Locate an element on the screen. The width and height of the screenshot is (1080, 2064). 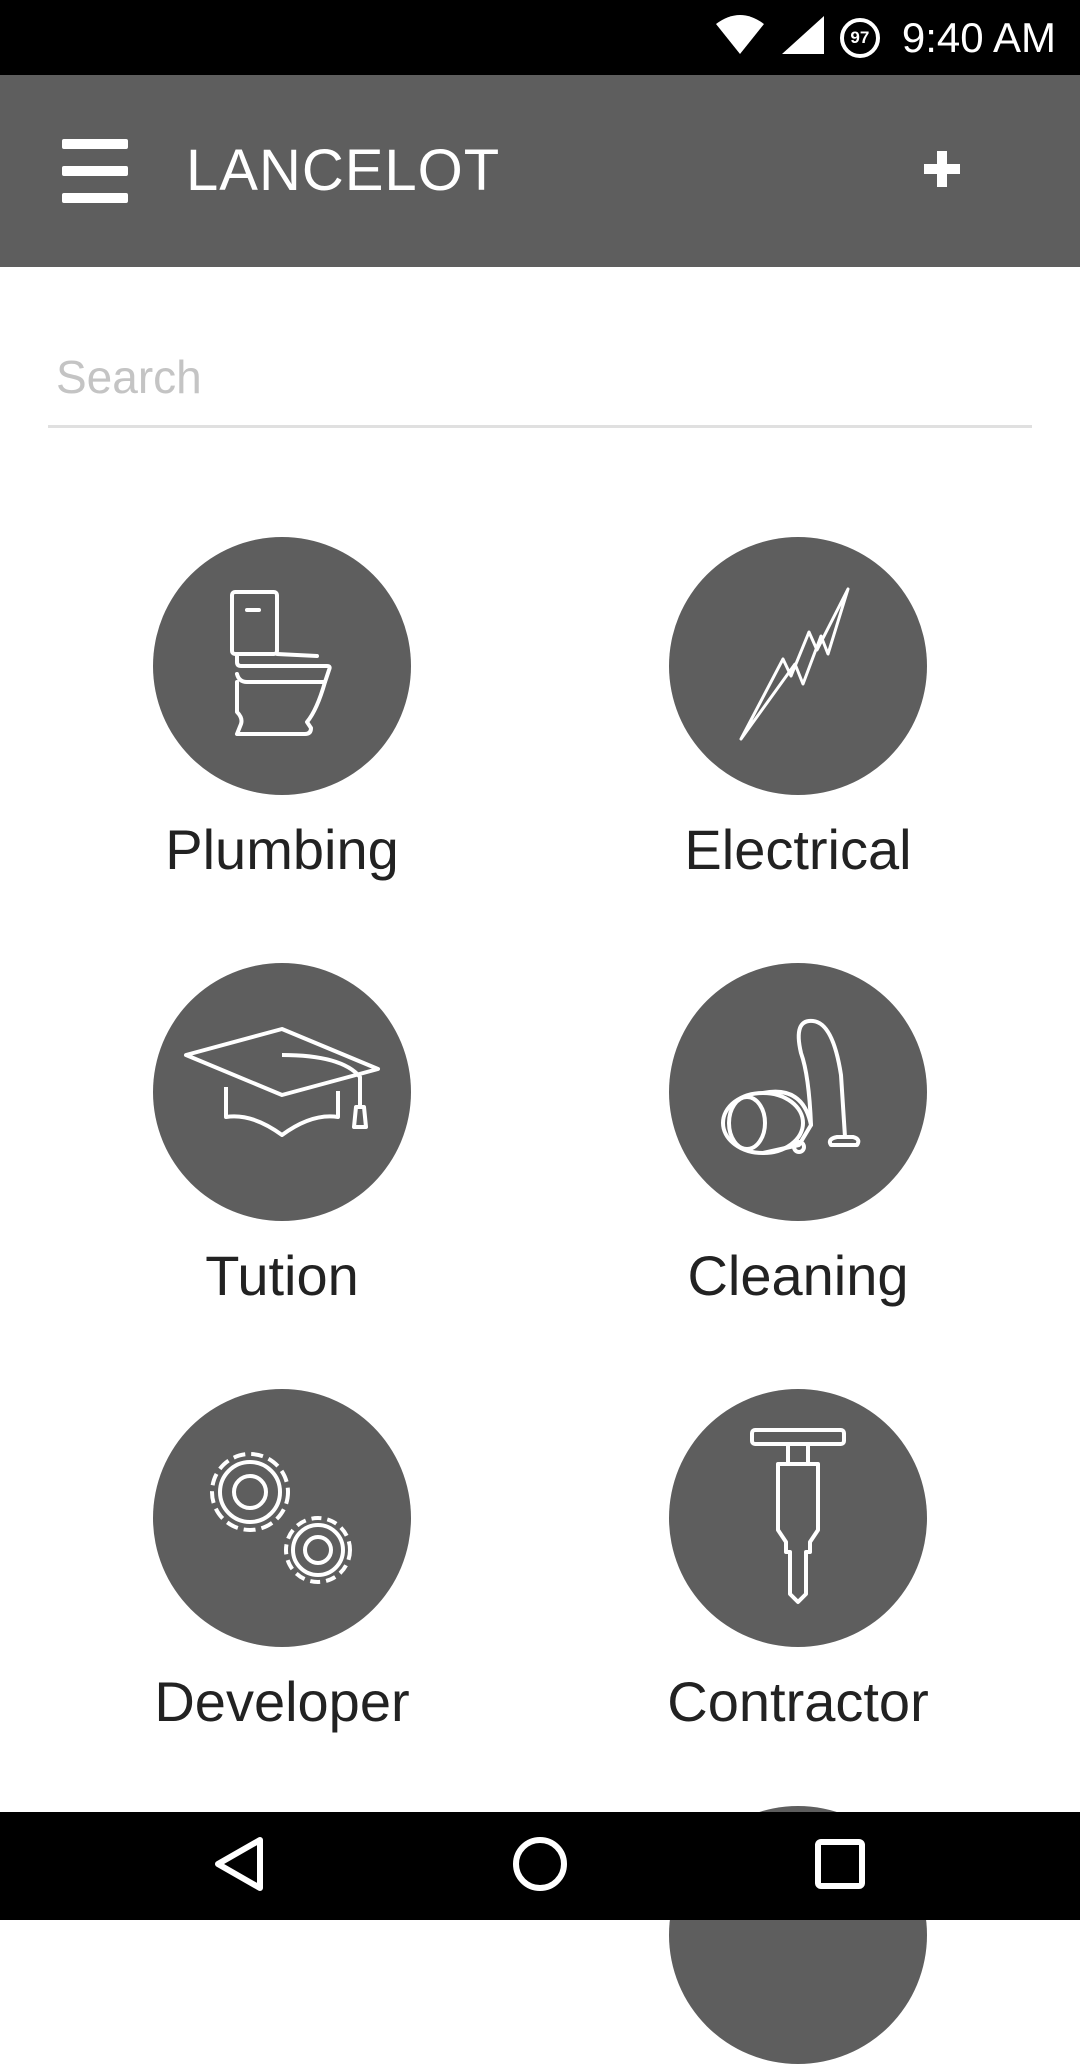
search-input is located at coordinates (536, 377).